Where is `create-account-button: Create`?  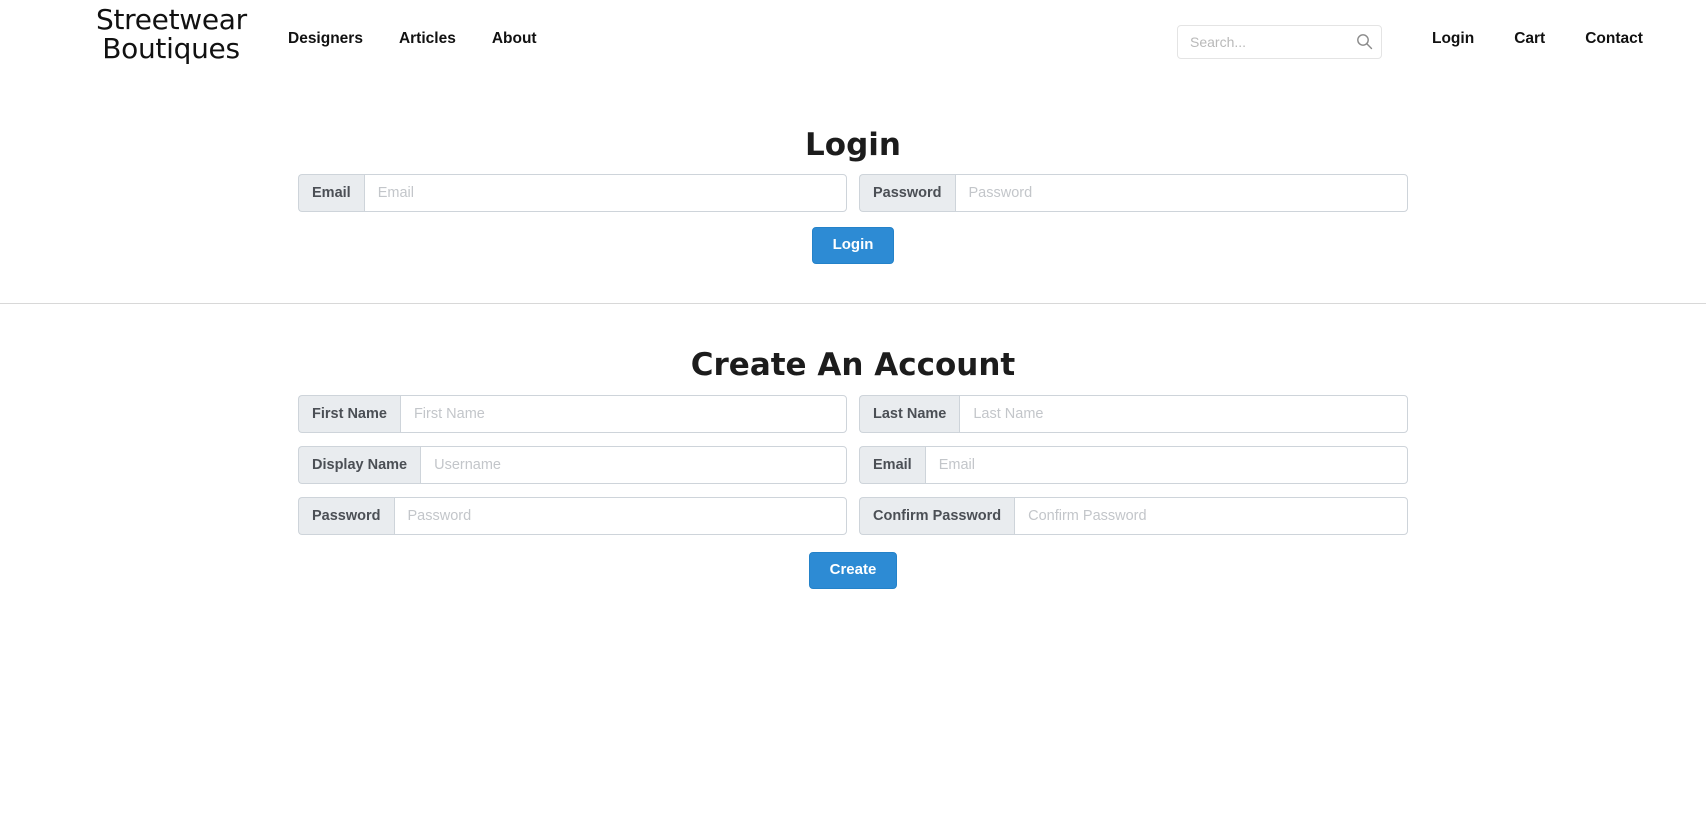
create-account-button: Create is located at coordinates (853, 570).